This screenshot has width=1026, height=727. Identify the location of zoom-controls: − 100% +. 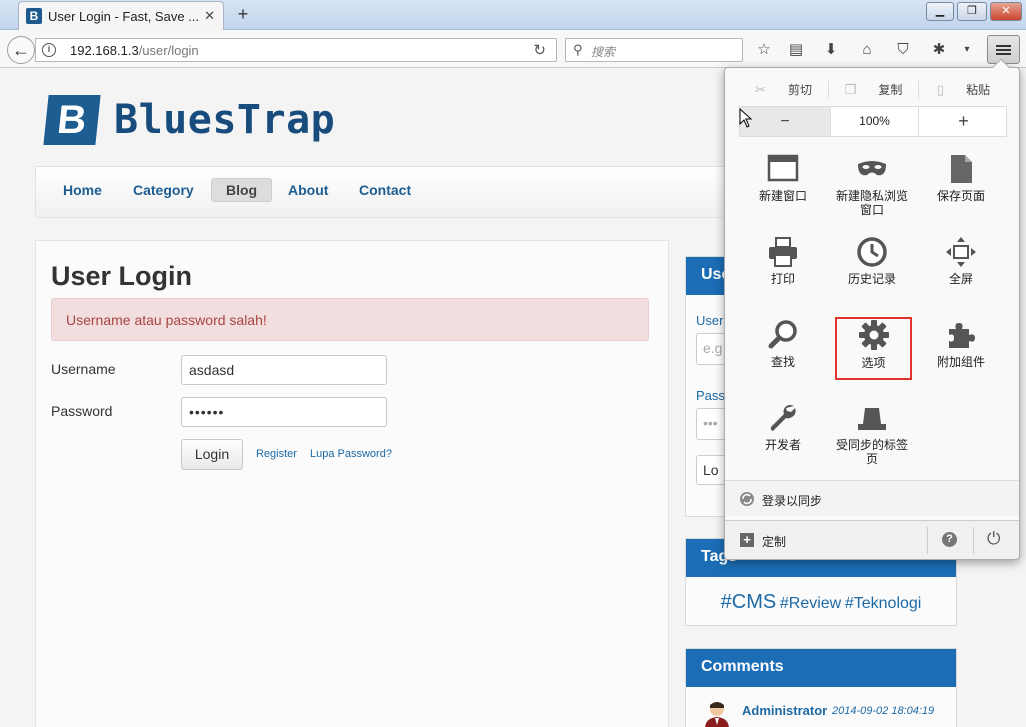
(873, 121).